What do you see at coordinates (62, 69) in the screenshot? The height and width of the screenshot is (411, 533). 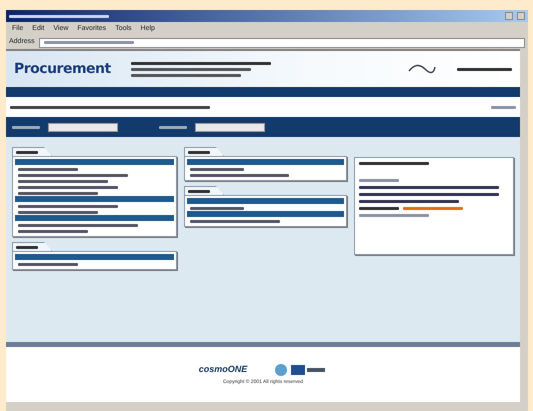 I see `product-logo: Procurement` at bounding box center [62, 69].